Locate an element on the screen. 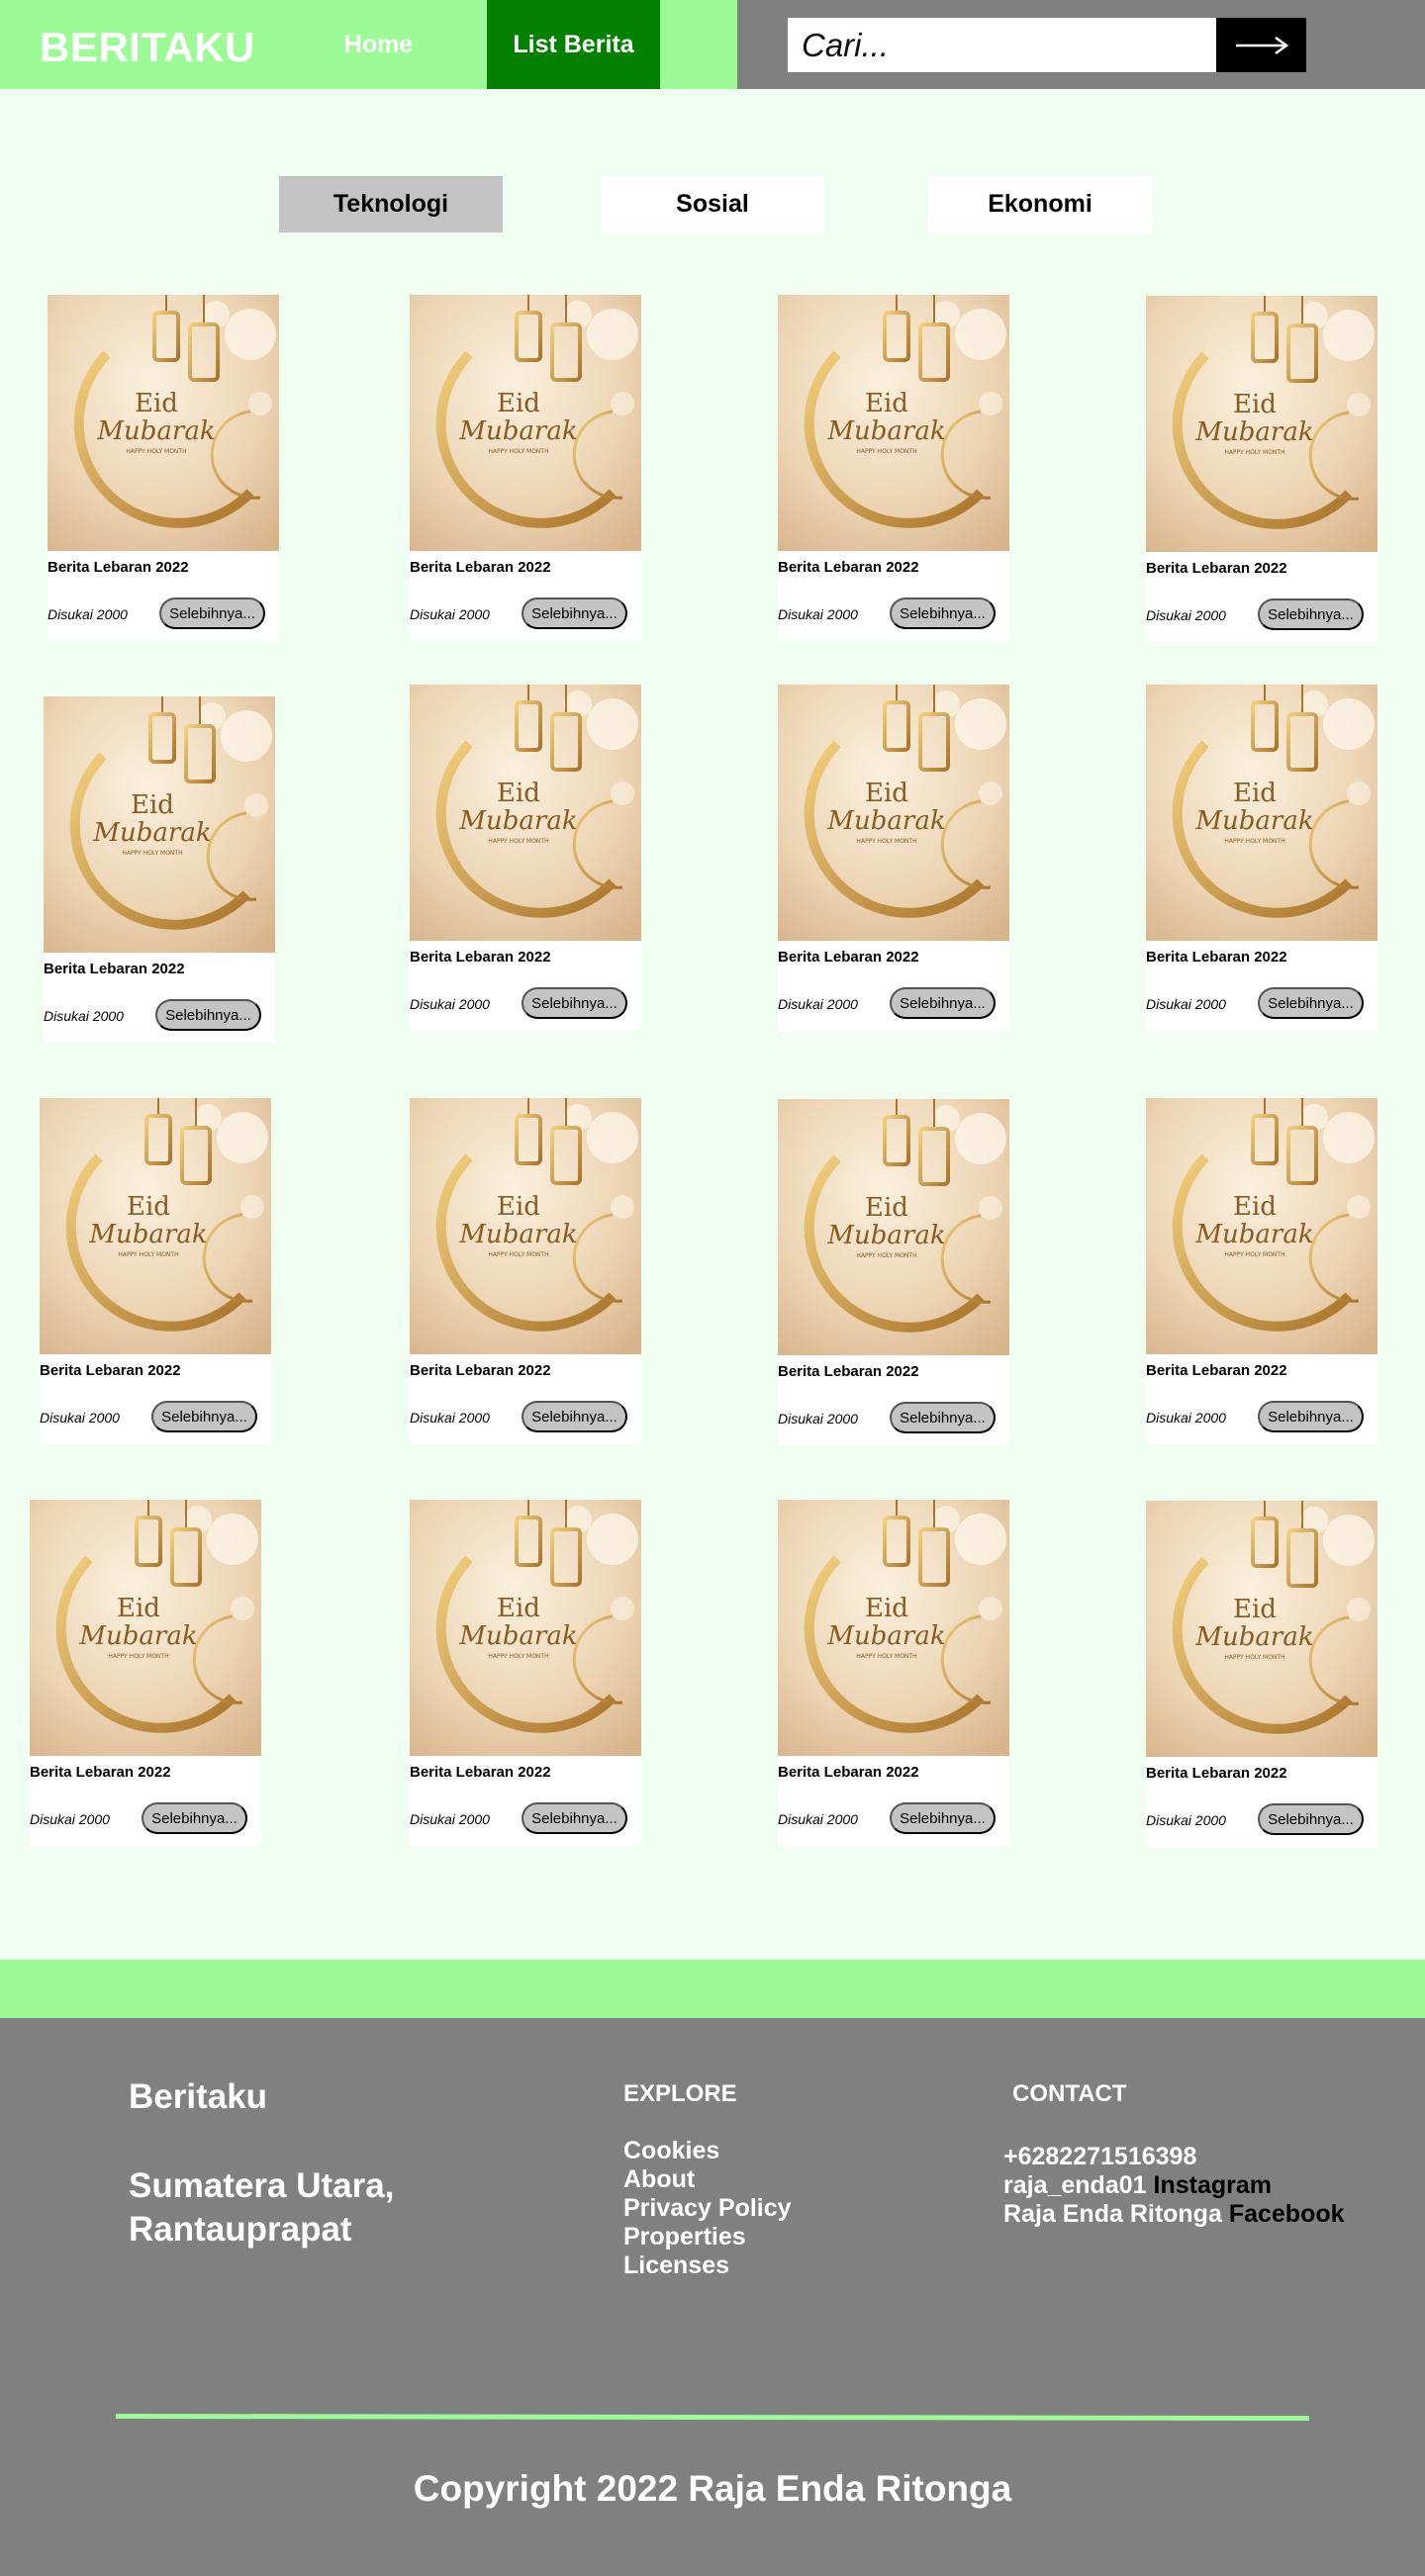 The image size is (1425, 2576). footer-link-properties: Properties is located at coordinates (707, 2237).